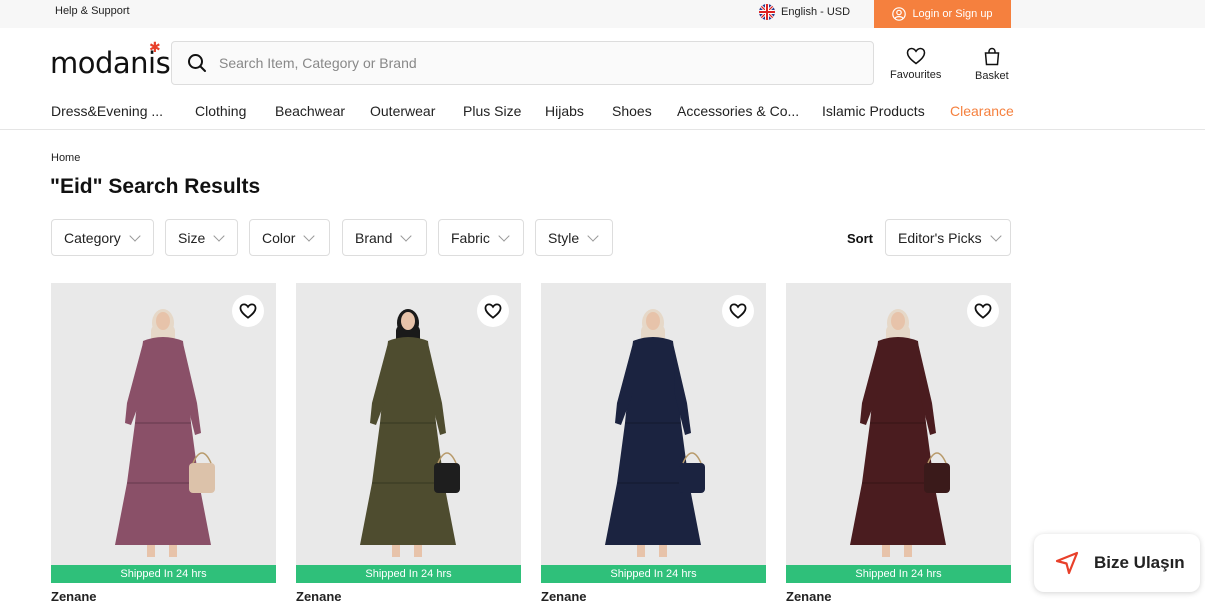  Describe the element at coordinates (220, 111) in the screenshot. I see `nav-item-clothing: Clothing` at that location.